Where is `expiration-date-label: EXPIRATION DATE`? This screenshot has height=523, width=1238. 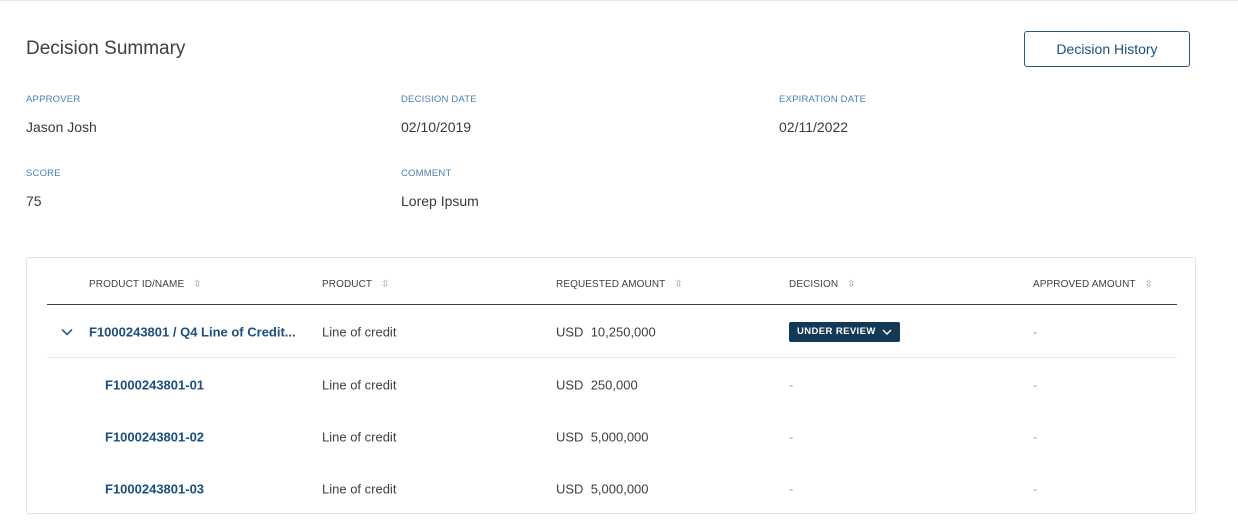 expiration-date-label: EXPIRATION DATE is located at coordinates (823, 99).